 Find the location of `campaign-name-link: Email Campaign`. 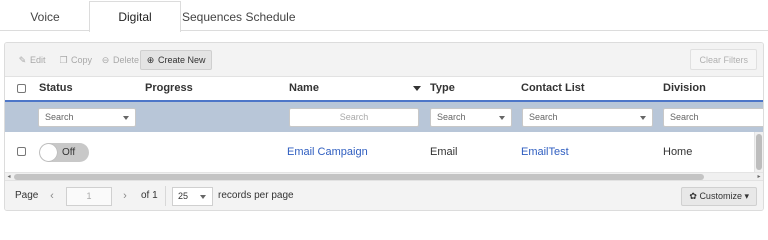

campaign-name-link: Email Campaign is located at coordinates (327, 152).